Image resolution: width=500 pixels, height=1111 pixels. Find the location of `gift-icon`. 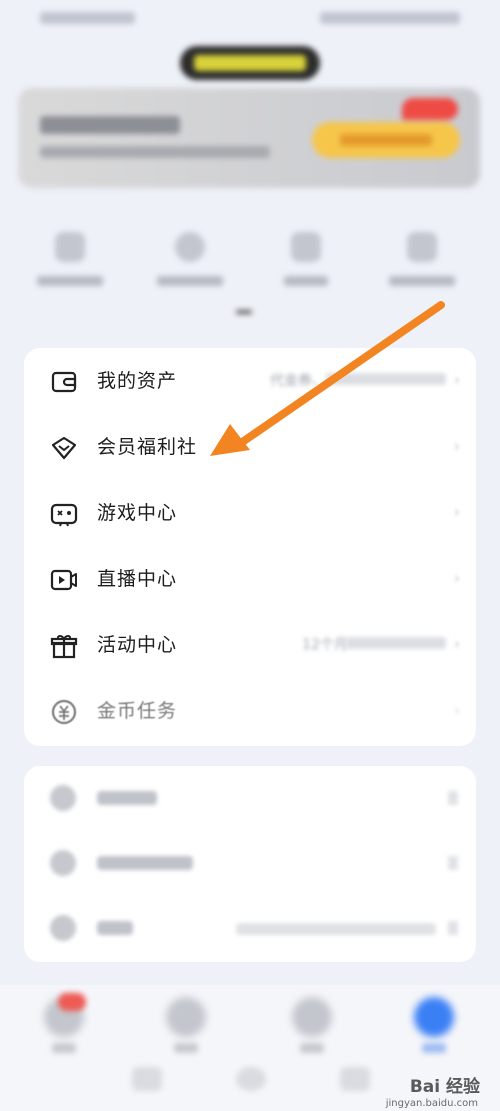

gift-icon is located at coordinates (64, 647).